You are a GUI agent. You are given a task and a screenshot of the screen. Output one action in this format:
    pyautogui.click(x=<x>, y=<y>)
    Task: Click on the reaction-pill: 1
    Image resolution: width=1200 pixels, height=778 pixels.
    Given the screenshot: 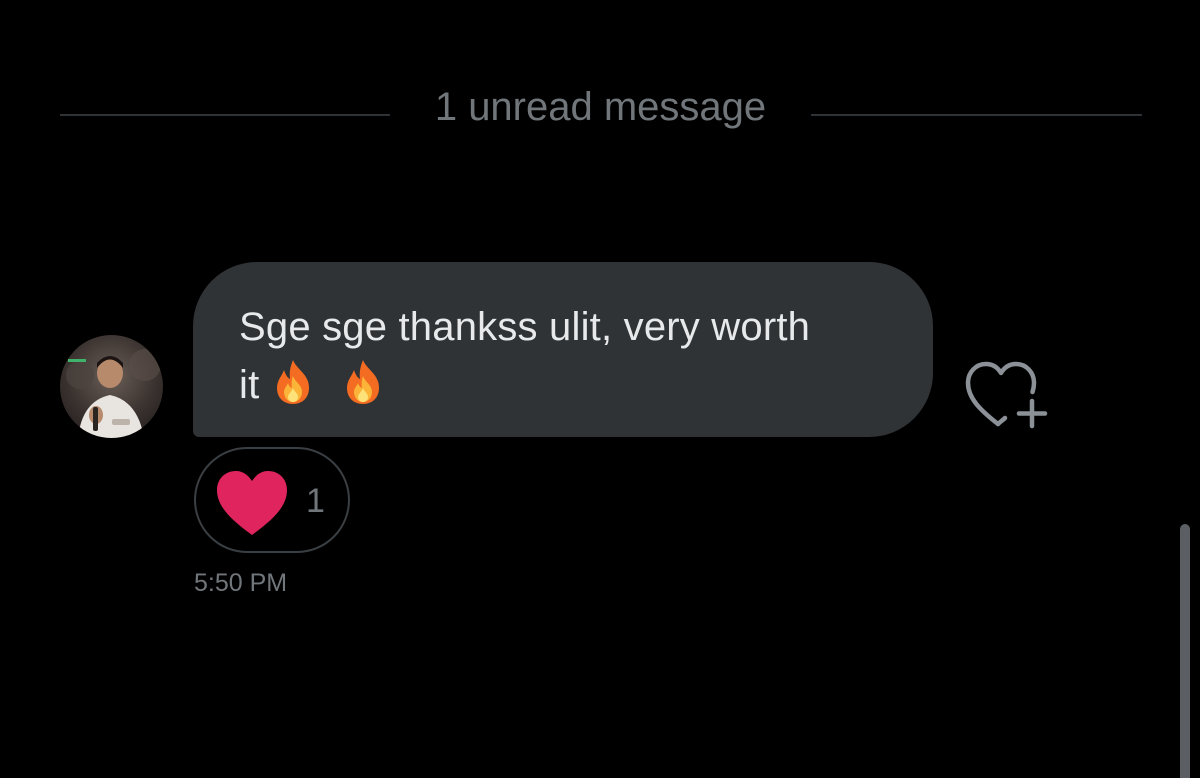 What is the action you would take?
    pyautogui.click(x=272, y=500)
    